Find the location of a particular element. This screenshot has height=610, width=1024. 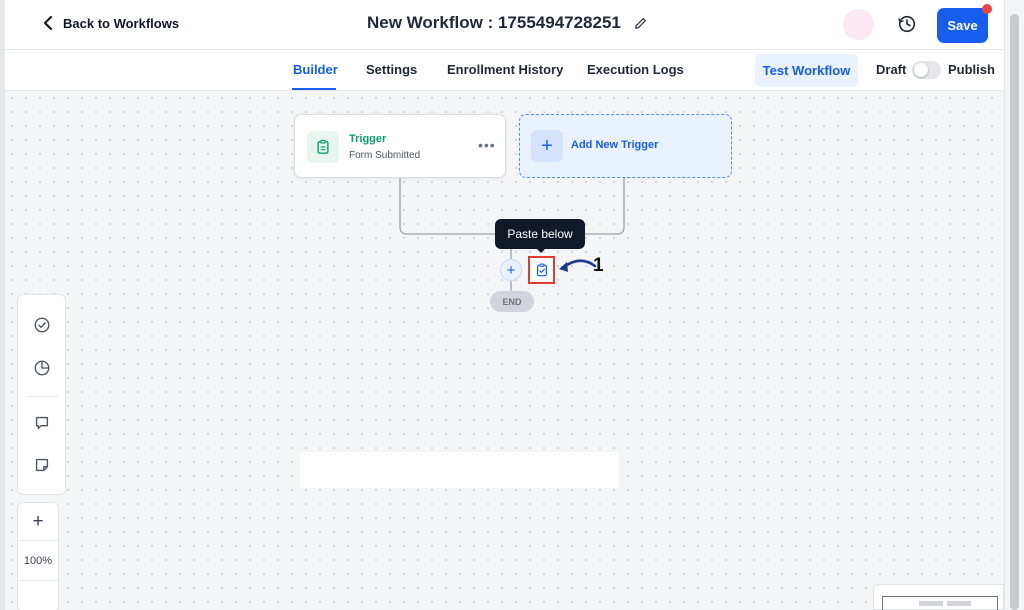

workflow-title: New Workflow : 1755494728251 is located at coordinates (507, 23).